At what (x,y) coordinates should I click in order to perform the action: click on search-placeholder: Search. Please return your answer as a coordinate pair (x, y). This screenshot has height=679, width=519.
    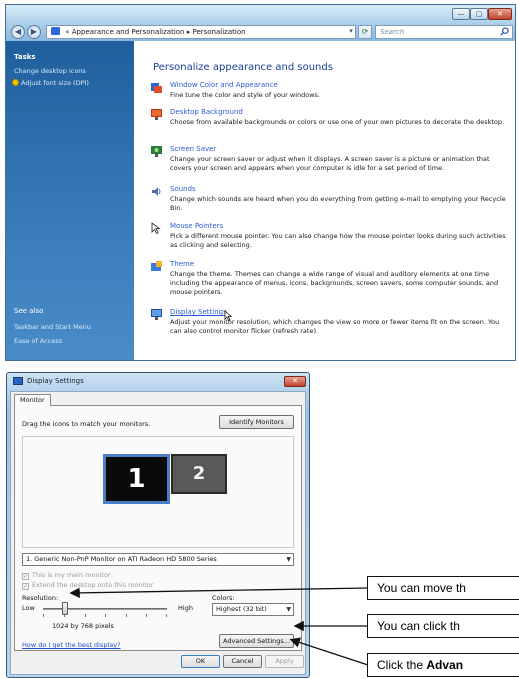
    Looking at the image, I should click on (392, 32).